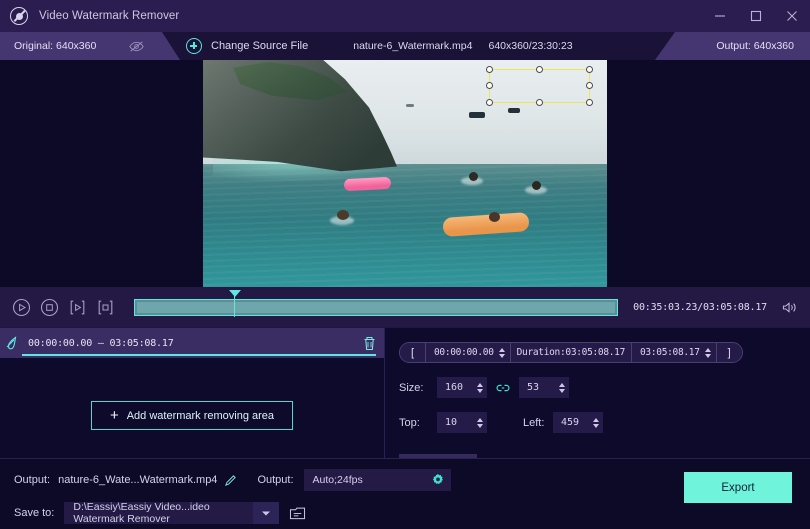 Image resolution: width=810 pixels, height=529 pixels. What do you see at coordinates (377, 480) in the screenshot?
I see `output-format-select: Auto;24fps` at bounding box center [377, 480].